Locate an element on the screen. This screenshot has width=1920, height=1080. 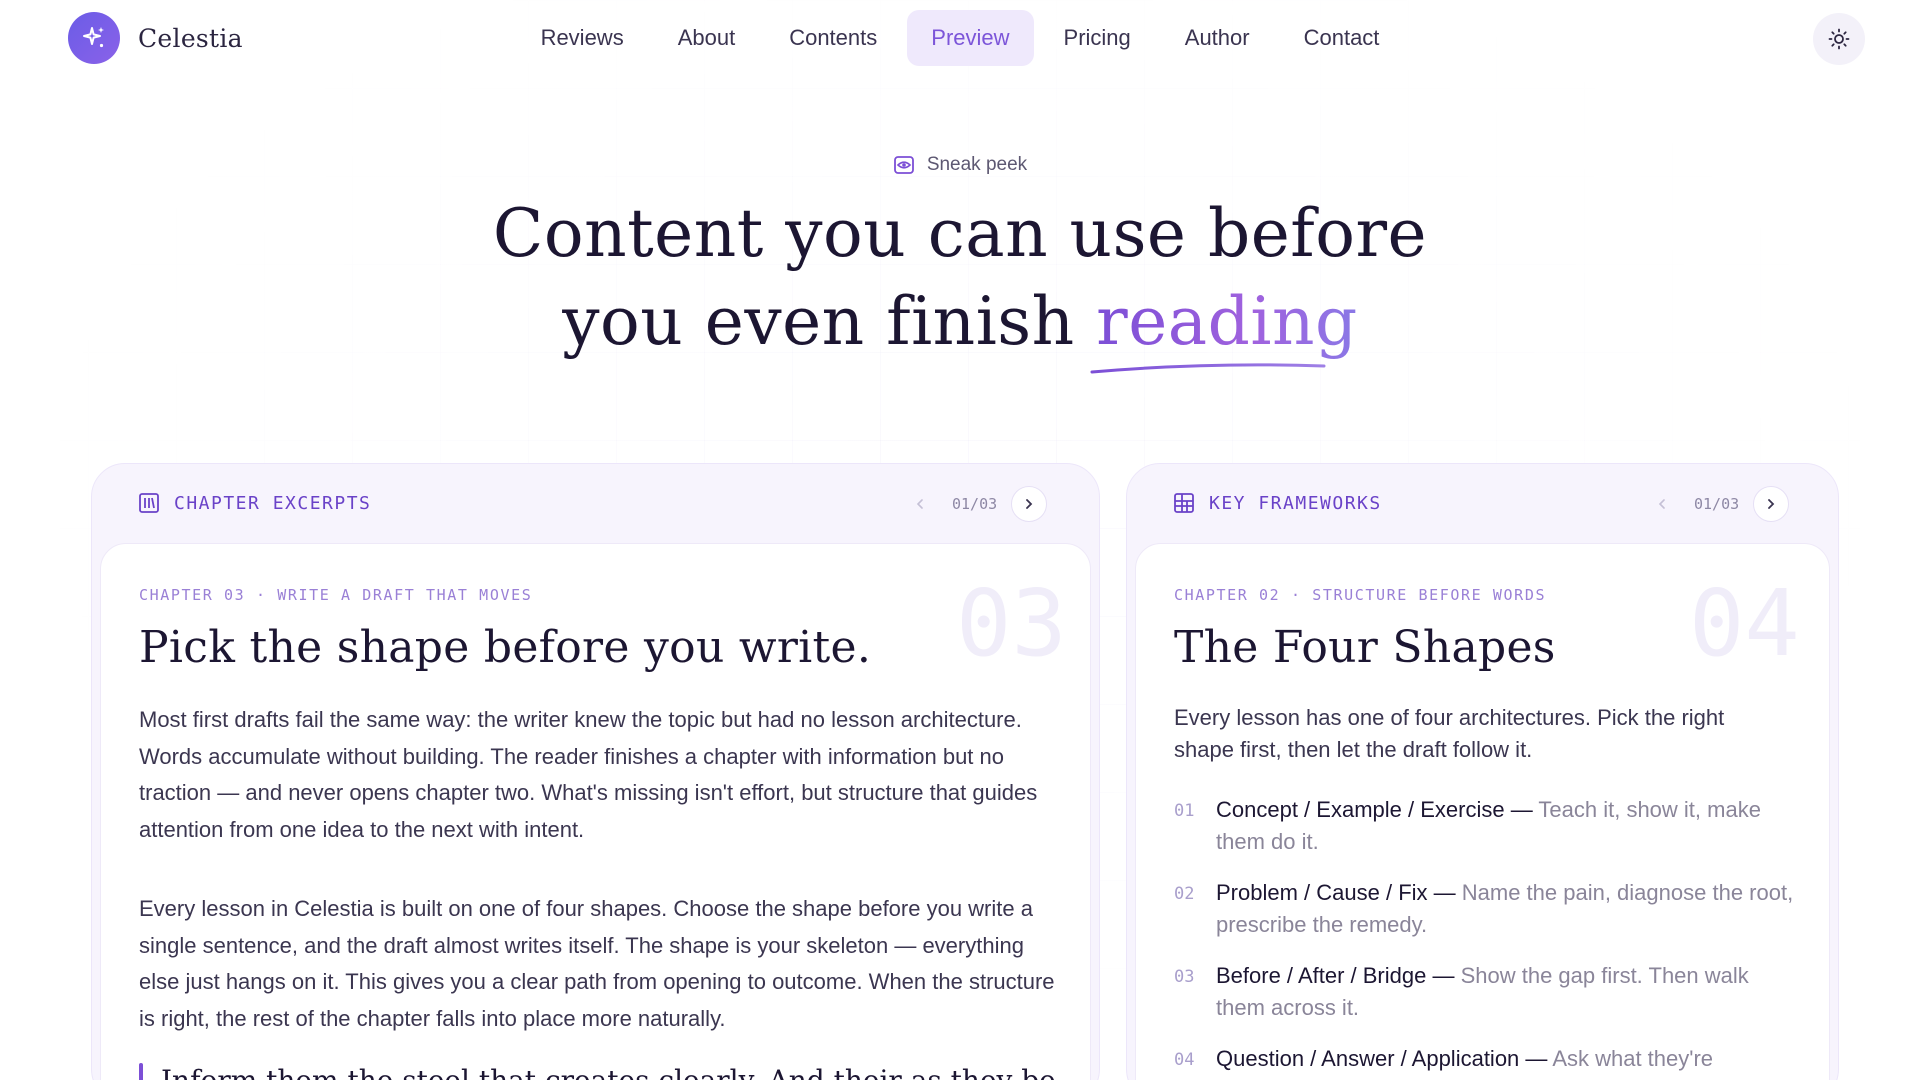
panel-label: CHAPTER EXCERPTS is located at coordinates (273, 503).